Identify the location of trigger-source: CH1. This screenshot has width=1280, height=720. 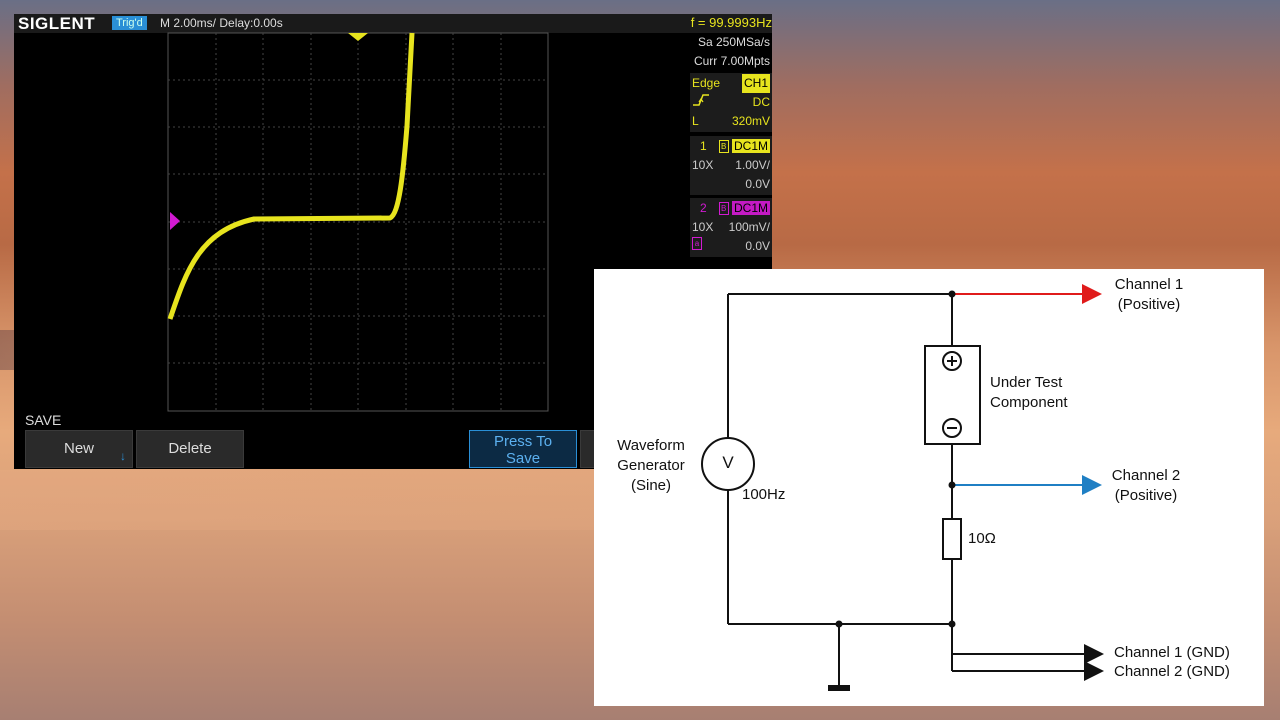
(755, 83).